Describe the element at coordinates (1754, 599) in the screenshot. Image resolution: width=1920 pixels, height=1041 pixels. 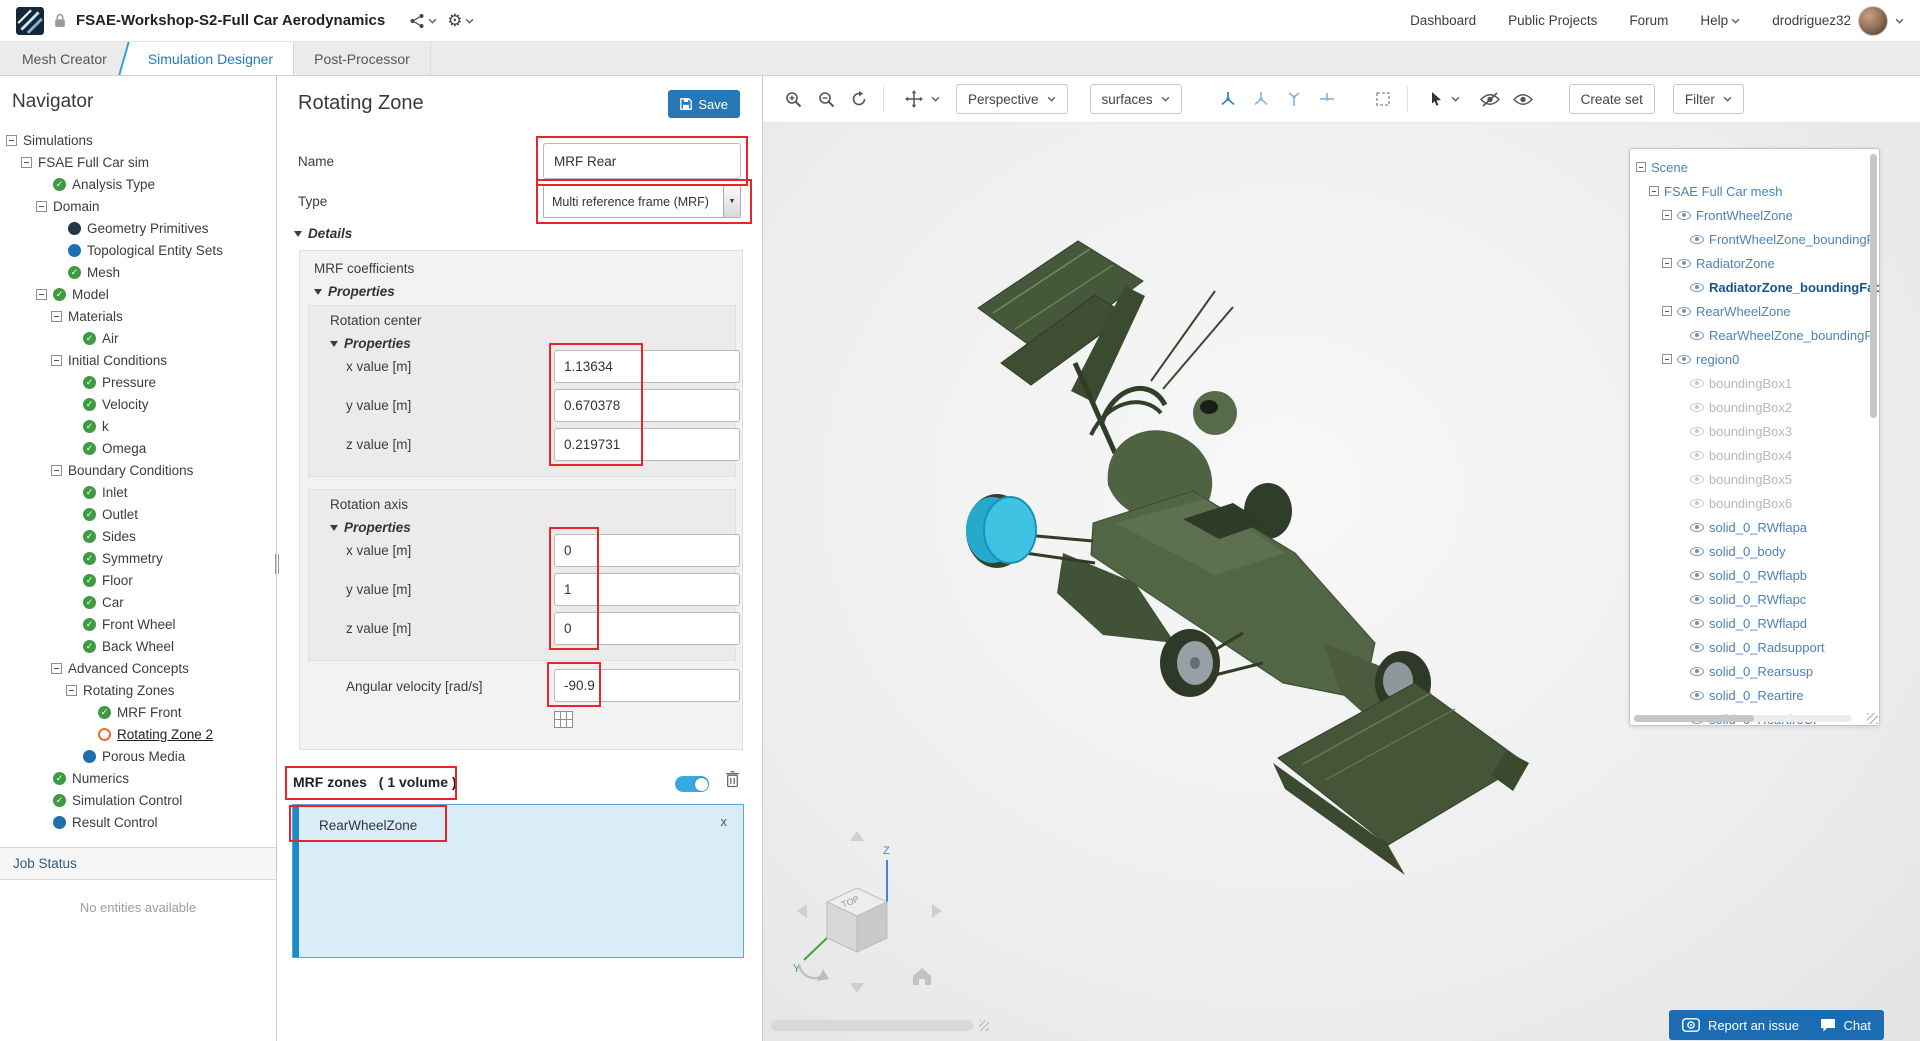
I see `scene-tree-item-solid-0-rwflapc: solid_0_RWflapc` at that location.